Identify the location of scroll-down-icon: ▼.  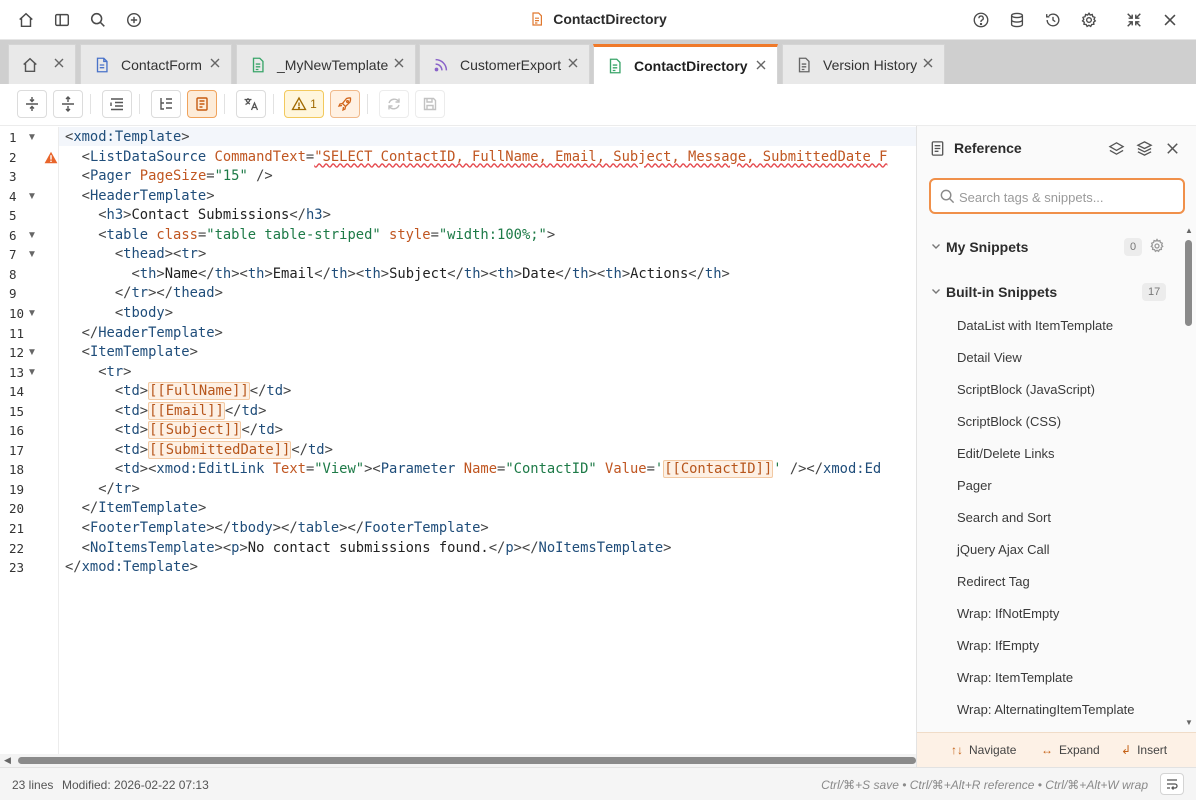
(1189, 722).